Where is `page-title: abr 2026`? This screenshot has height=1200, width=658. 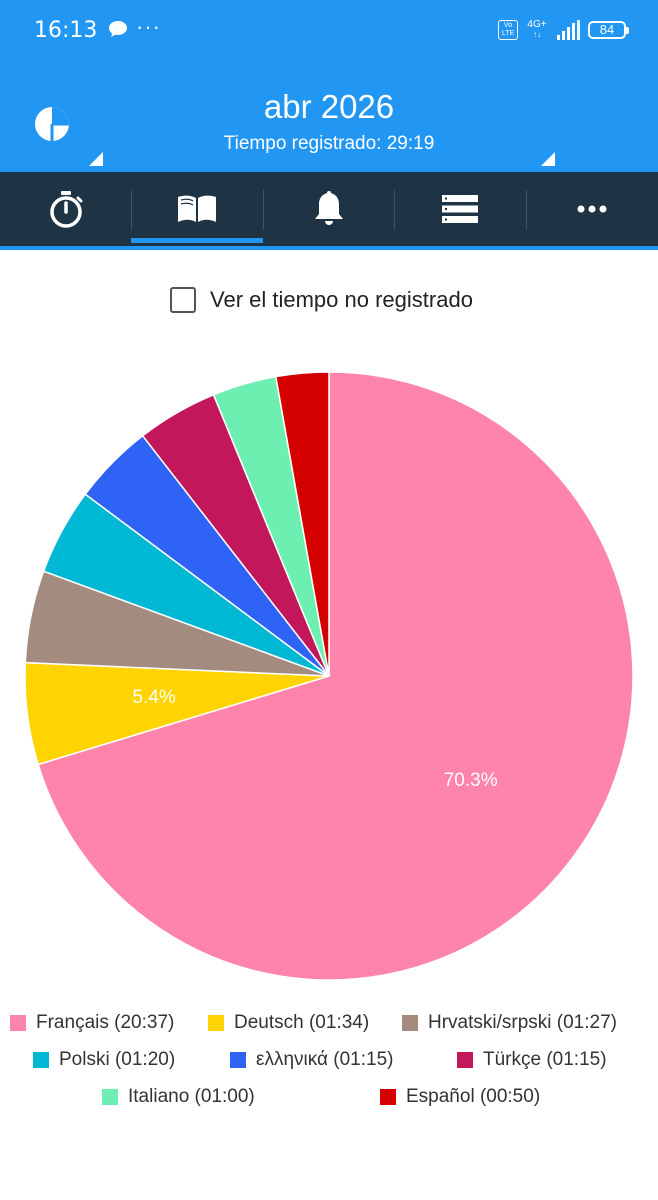 page-title: abr 2026 is located at coordinates (329, 107).